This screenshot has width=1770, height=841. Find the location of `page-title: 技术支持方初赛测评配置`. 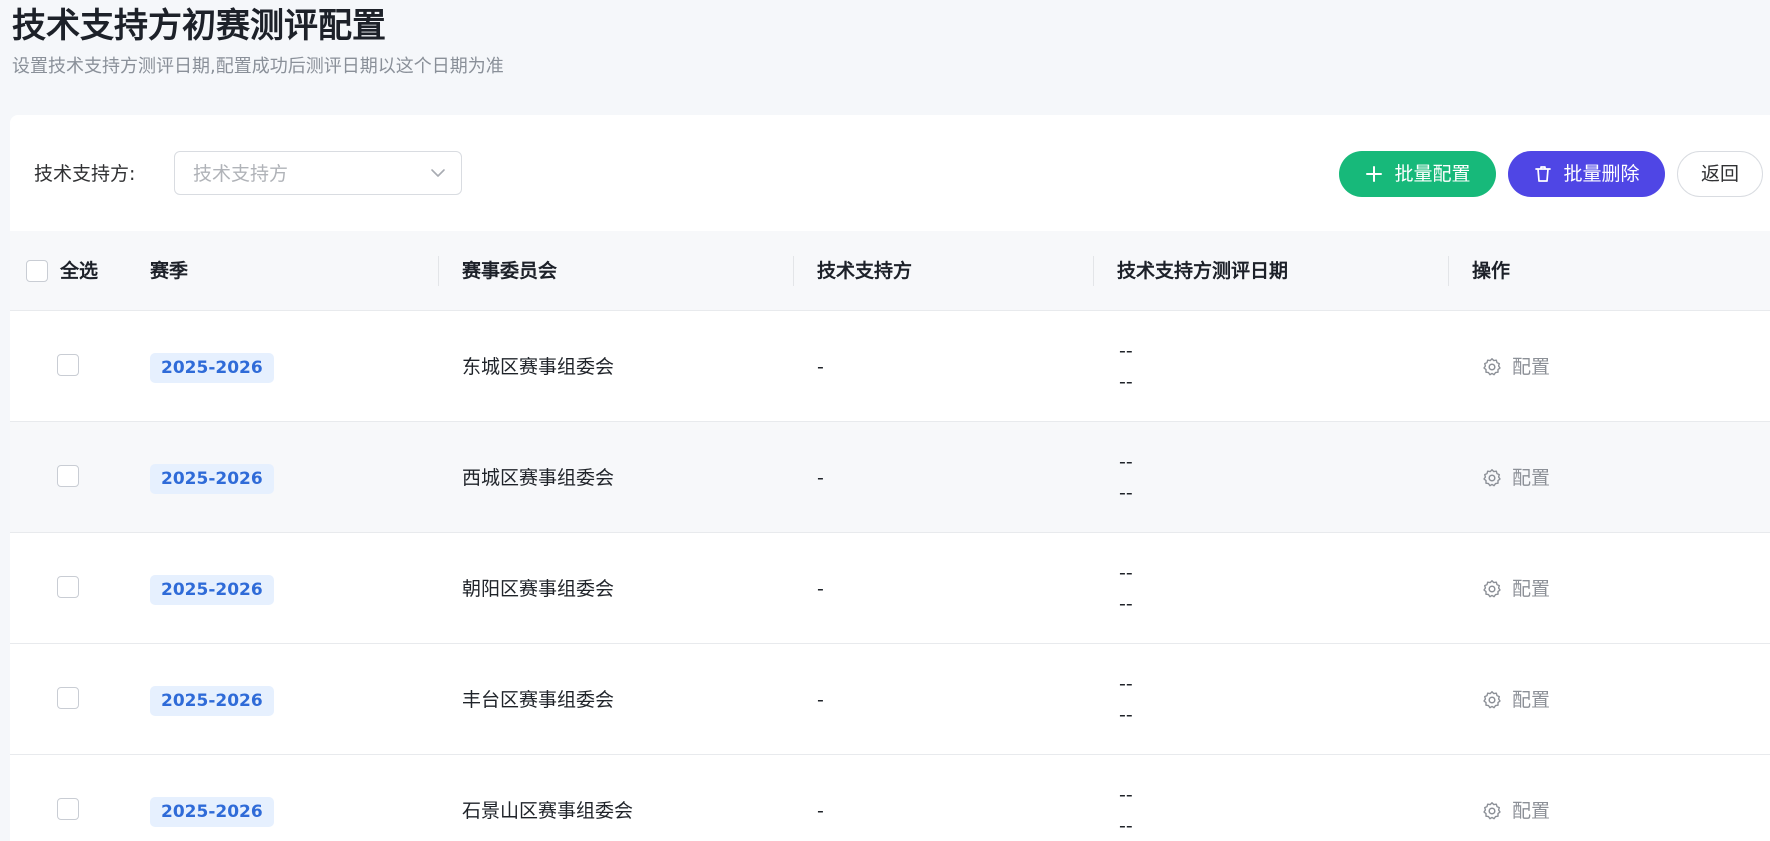

page-title: 技术支持方初赛测评配置 is located at coordinates (199, 26).